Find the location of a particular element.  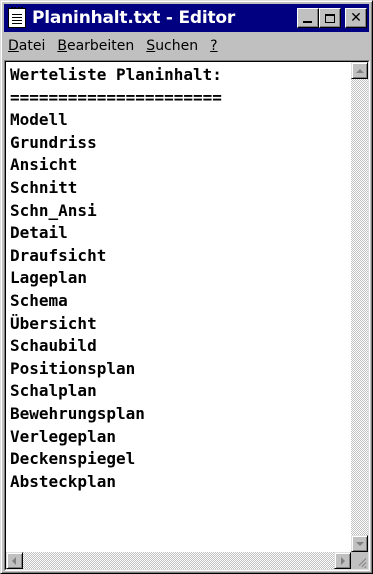

window-title: Planinhalt.txt - Editor is located at coordinates (134, 18).